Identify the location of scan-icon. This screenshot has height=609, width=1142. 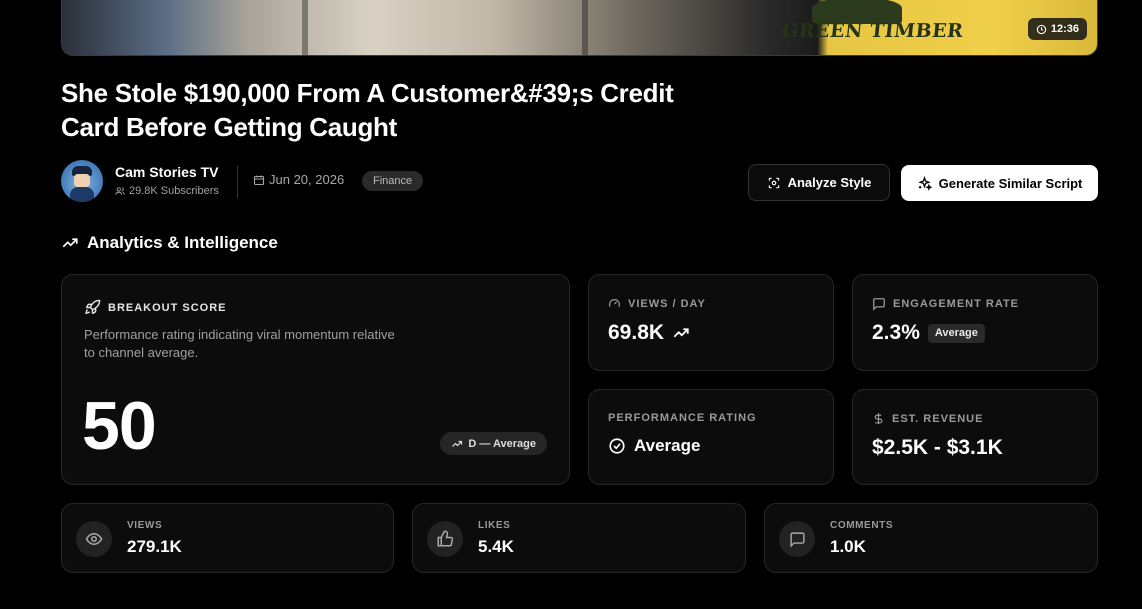
(773, 182).